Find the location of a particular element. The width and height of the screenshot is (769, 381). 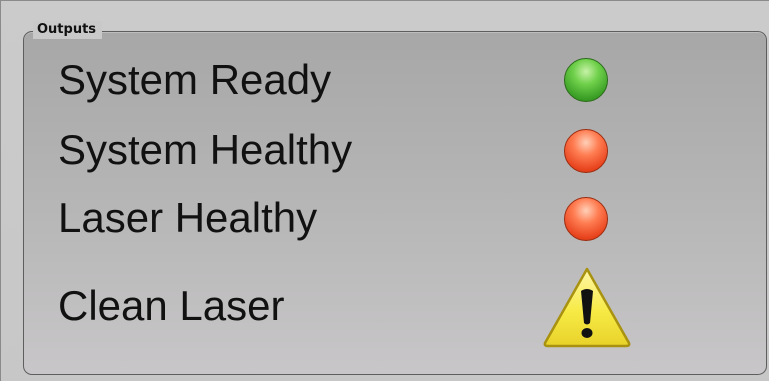

output-label-system-healthy: System Healthy is located at coordinates (205, 149).